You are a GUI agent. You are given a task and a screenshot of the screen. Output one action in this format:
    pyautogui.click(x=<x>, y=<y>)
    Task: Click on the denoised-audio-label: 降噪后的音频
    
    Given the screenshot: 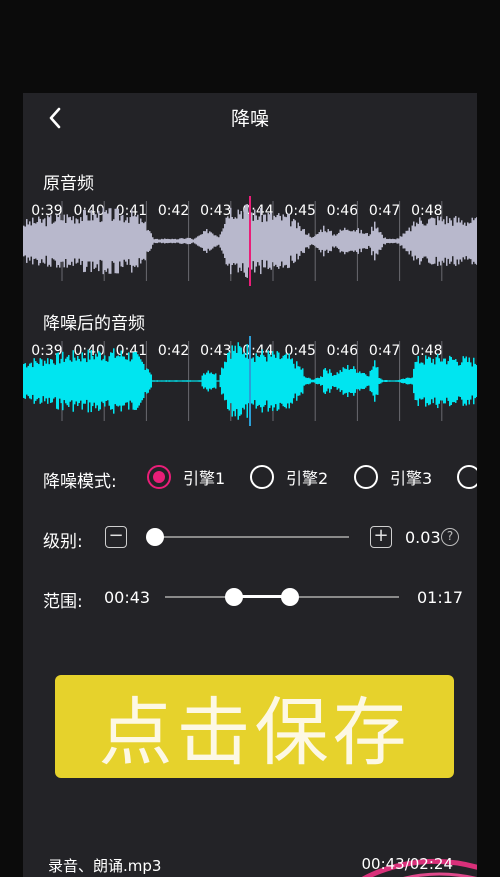 What is the action you would take?
    pyautogui.click(x=94, y=324)
    